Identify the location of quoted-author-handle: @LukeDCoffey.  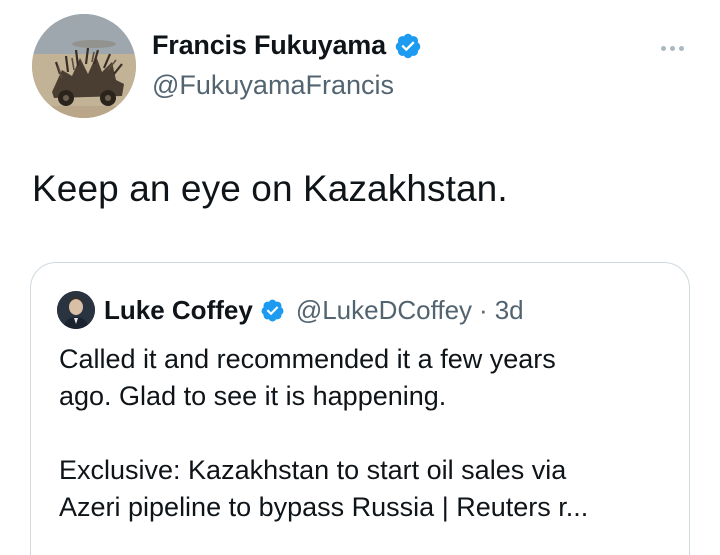
(384, 310).